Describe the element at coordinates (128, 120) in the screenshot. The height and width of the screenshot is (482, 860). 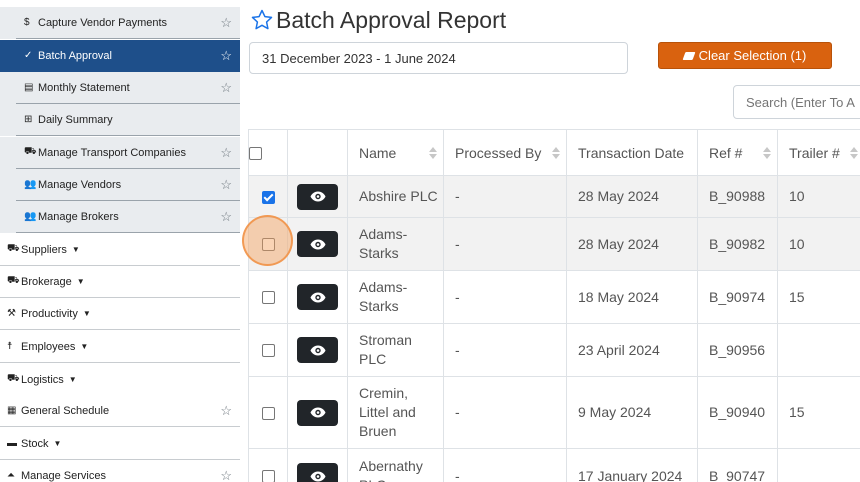
I see `sidebar-subitem-inner: ⊞ Daily Summary` at that location.